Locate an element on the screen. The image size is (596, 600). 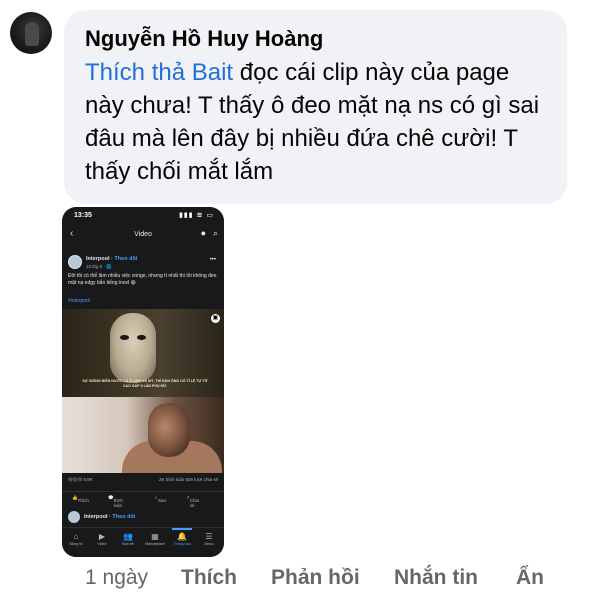
action-like: 👍 Thích is located at coordinates (80, 499).